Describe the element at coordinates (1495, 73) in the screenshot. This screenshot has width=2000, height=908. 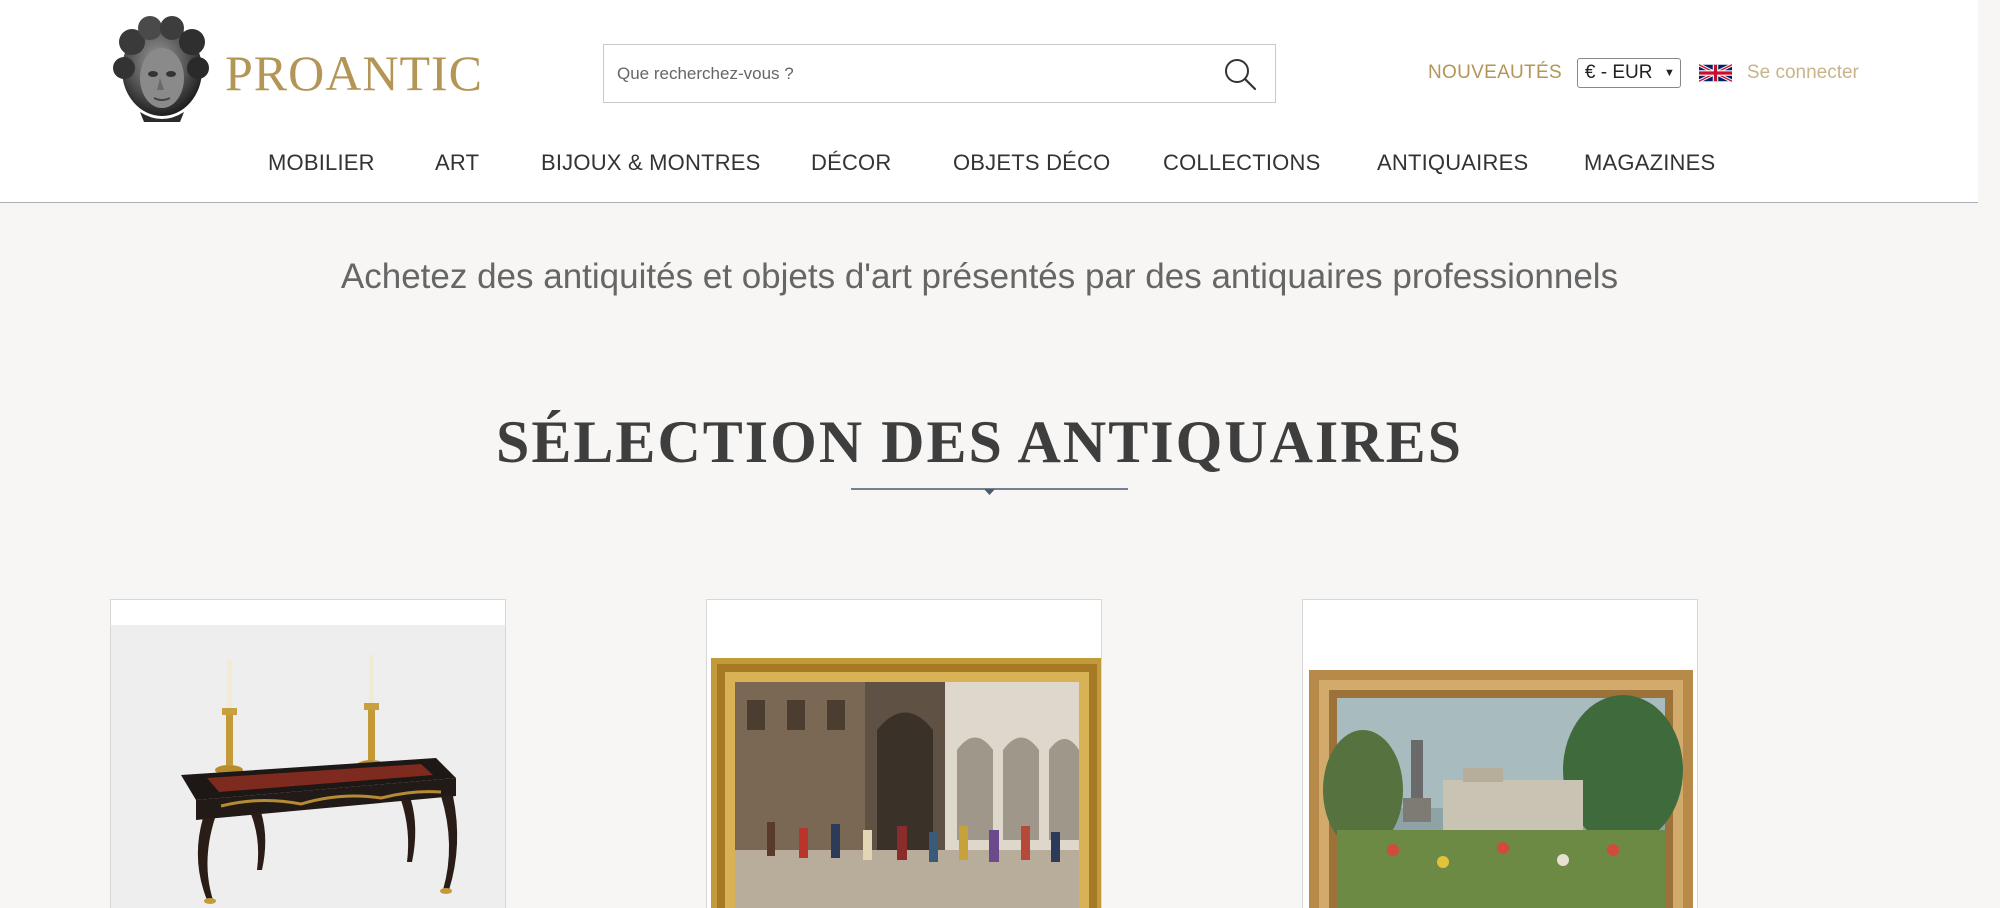
I see `new-arrivals-link: NOUVEAUTÉS` at that location.